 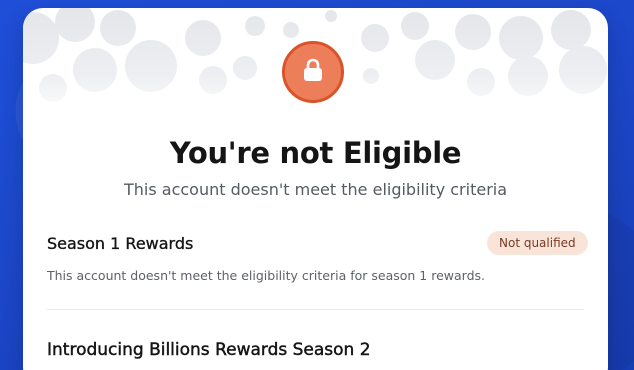 What do you see at coordinates (120, 243) in the screenshot?
I see `season1-title: Season 1 Rewards` at bounding box center [120, 243].